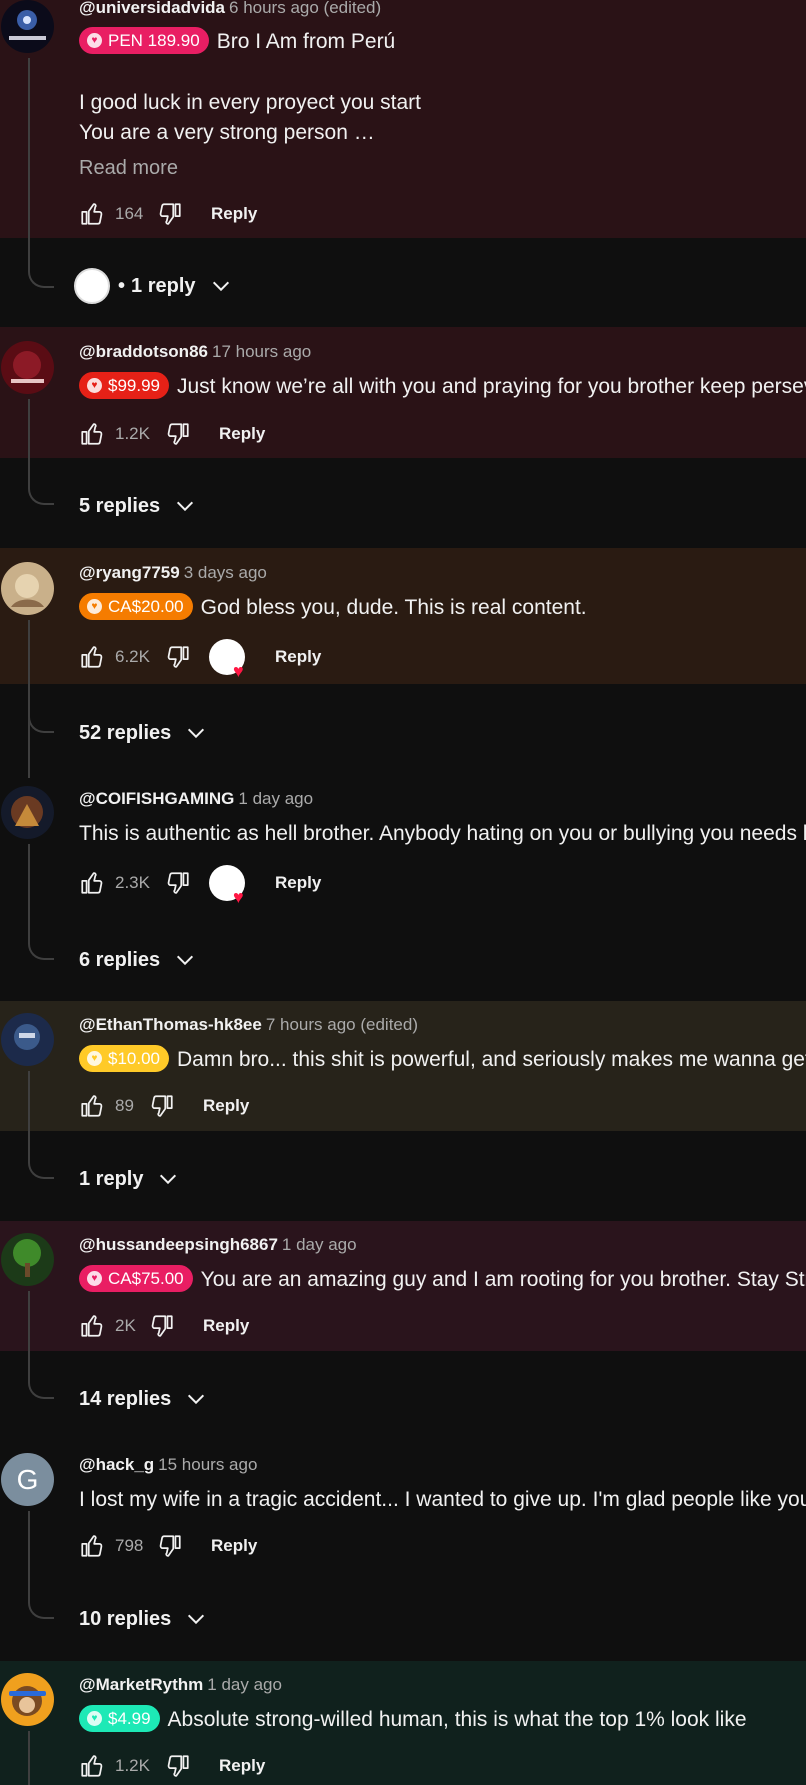 The image size is (806, 1785). Describe the element at coordinates (134, 1058) in the screenshot. I see `badge-amount: $10.00` at that location.